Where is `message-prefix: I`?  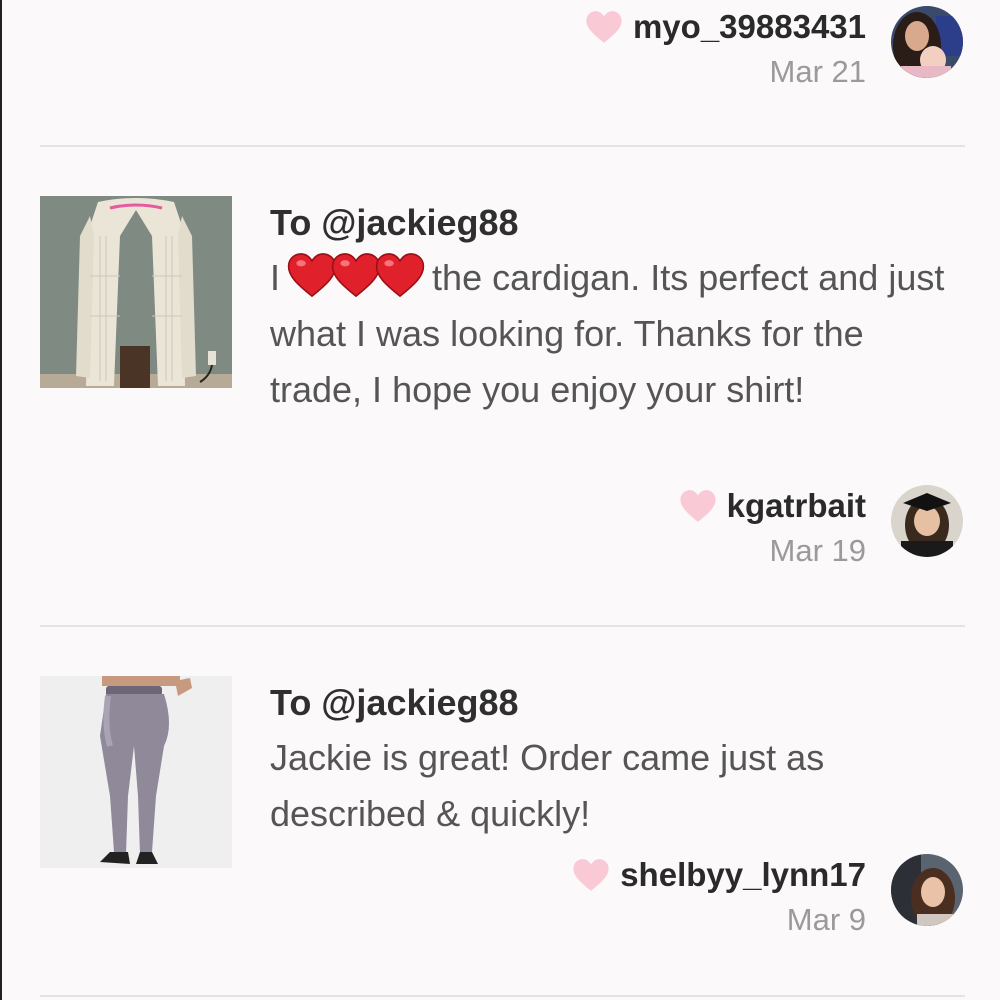 message-prefix: I is located at coordinates (275, 277).